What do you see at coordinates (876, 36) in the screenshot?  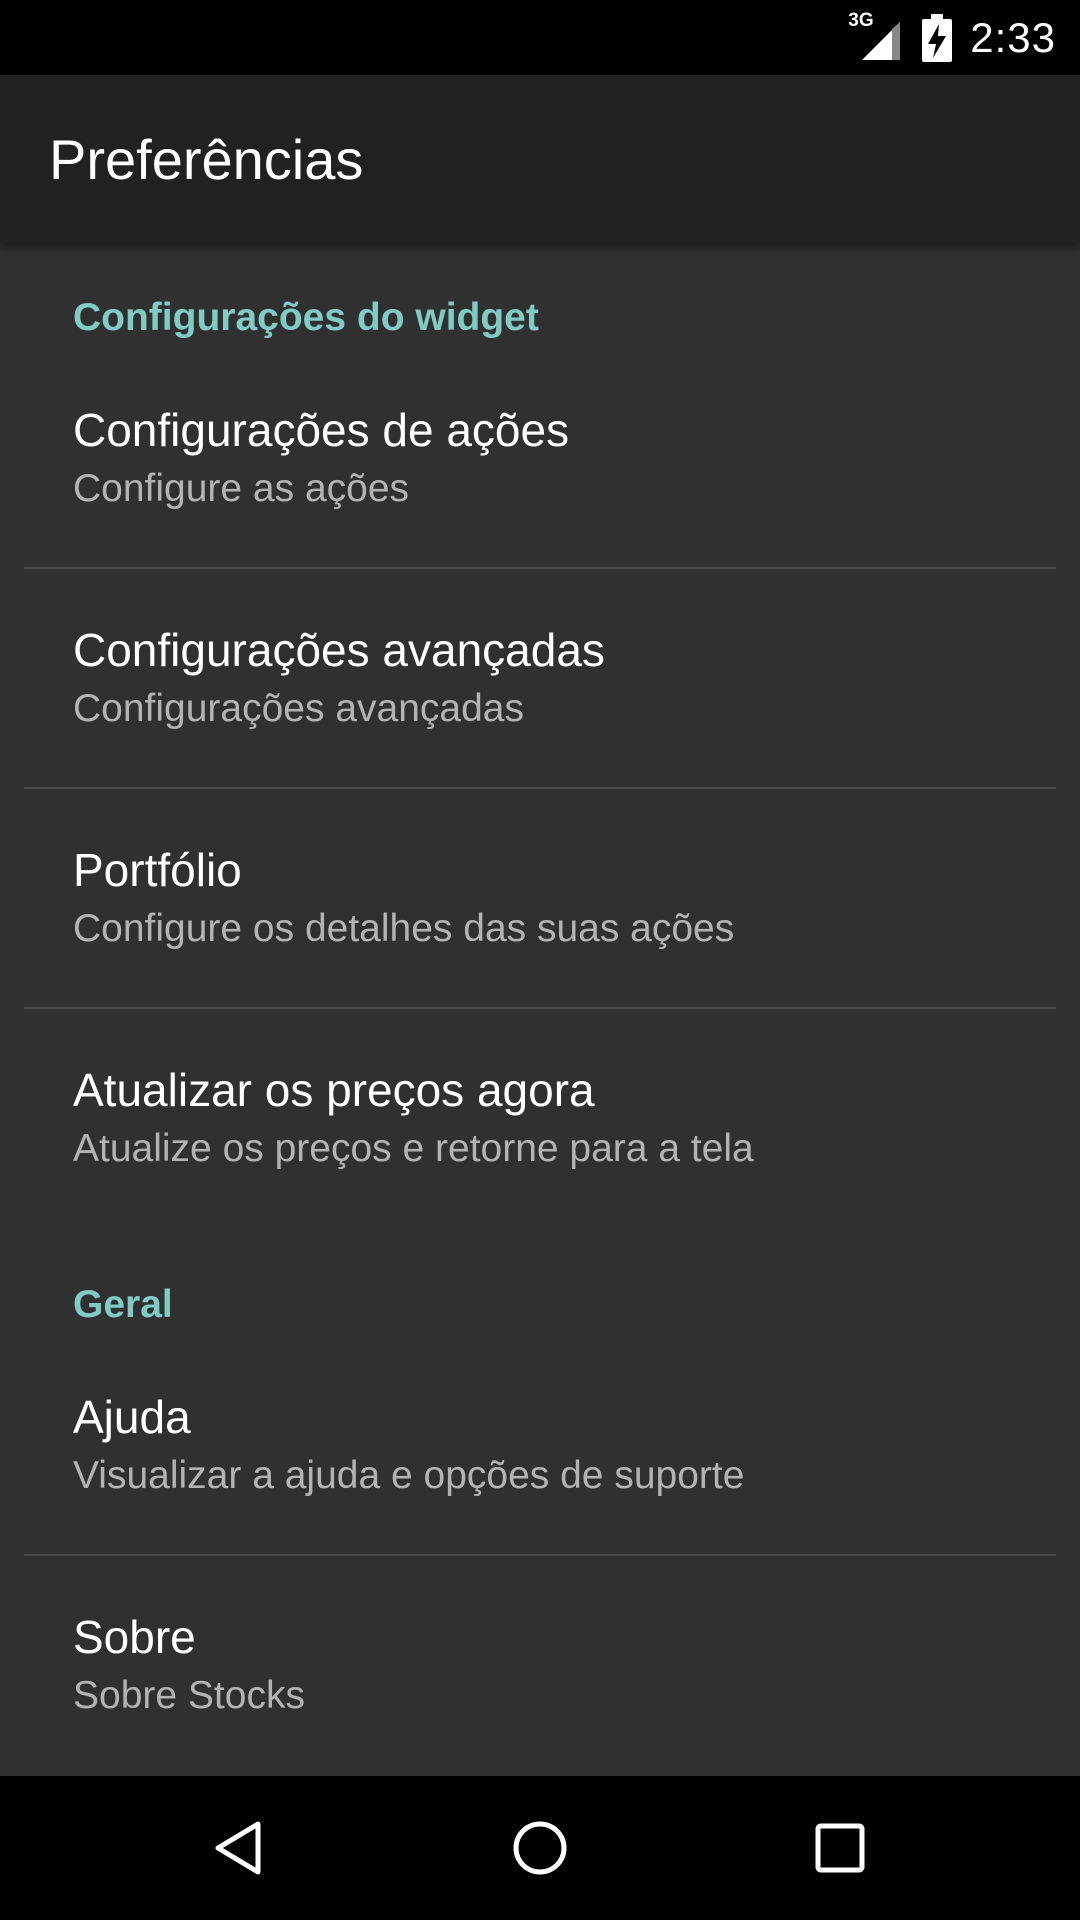 I see `cell-signal-icon: 3G` at bounding box center [876, 36].